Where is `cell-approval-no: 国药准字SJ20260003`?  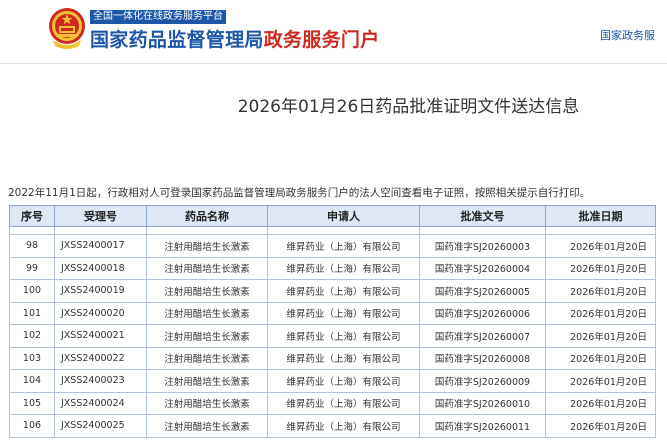 cell-approval-no: 国药准字SJ20260003 is located at coordinates (482, 246).